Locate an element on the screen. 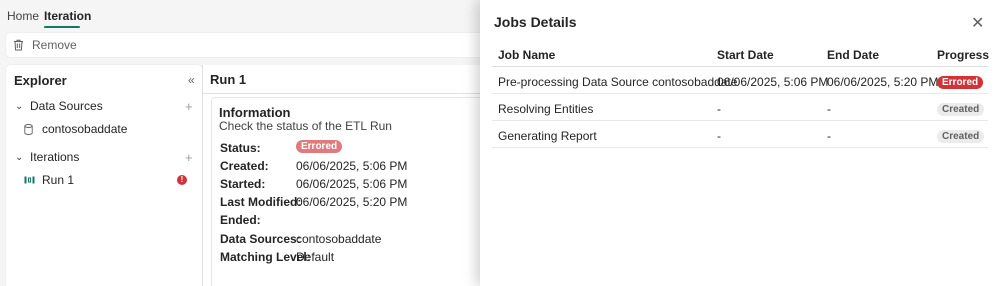 The image size is (999, 286). created-value: 06/06/2025, 5:06 PM is located at coordinates (352, 166).